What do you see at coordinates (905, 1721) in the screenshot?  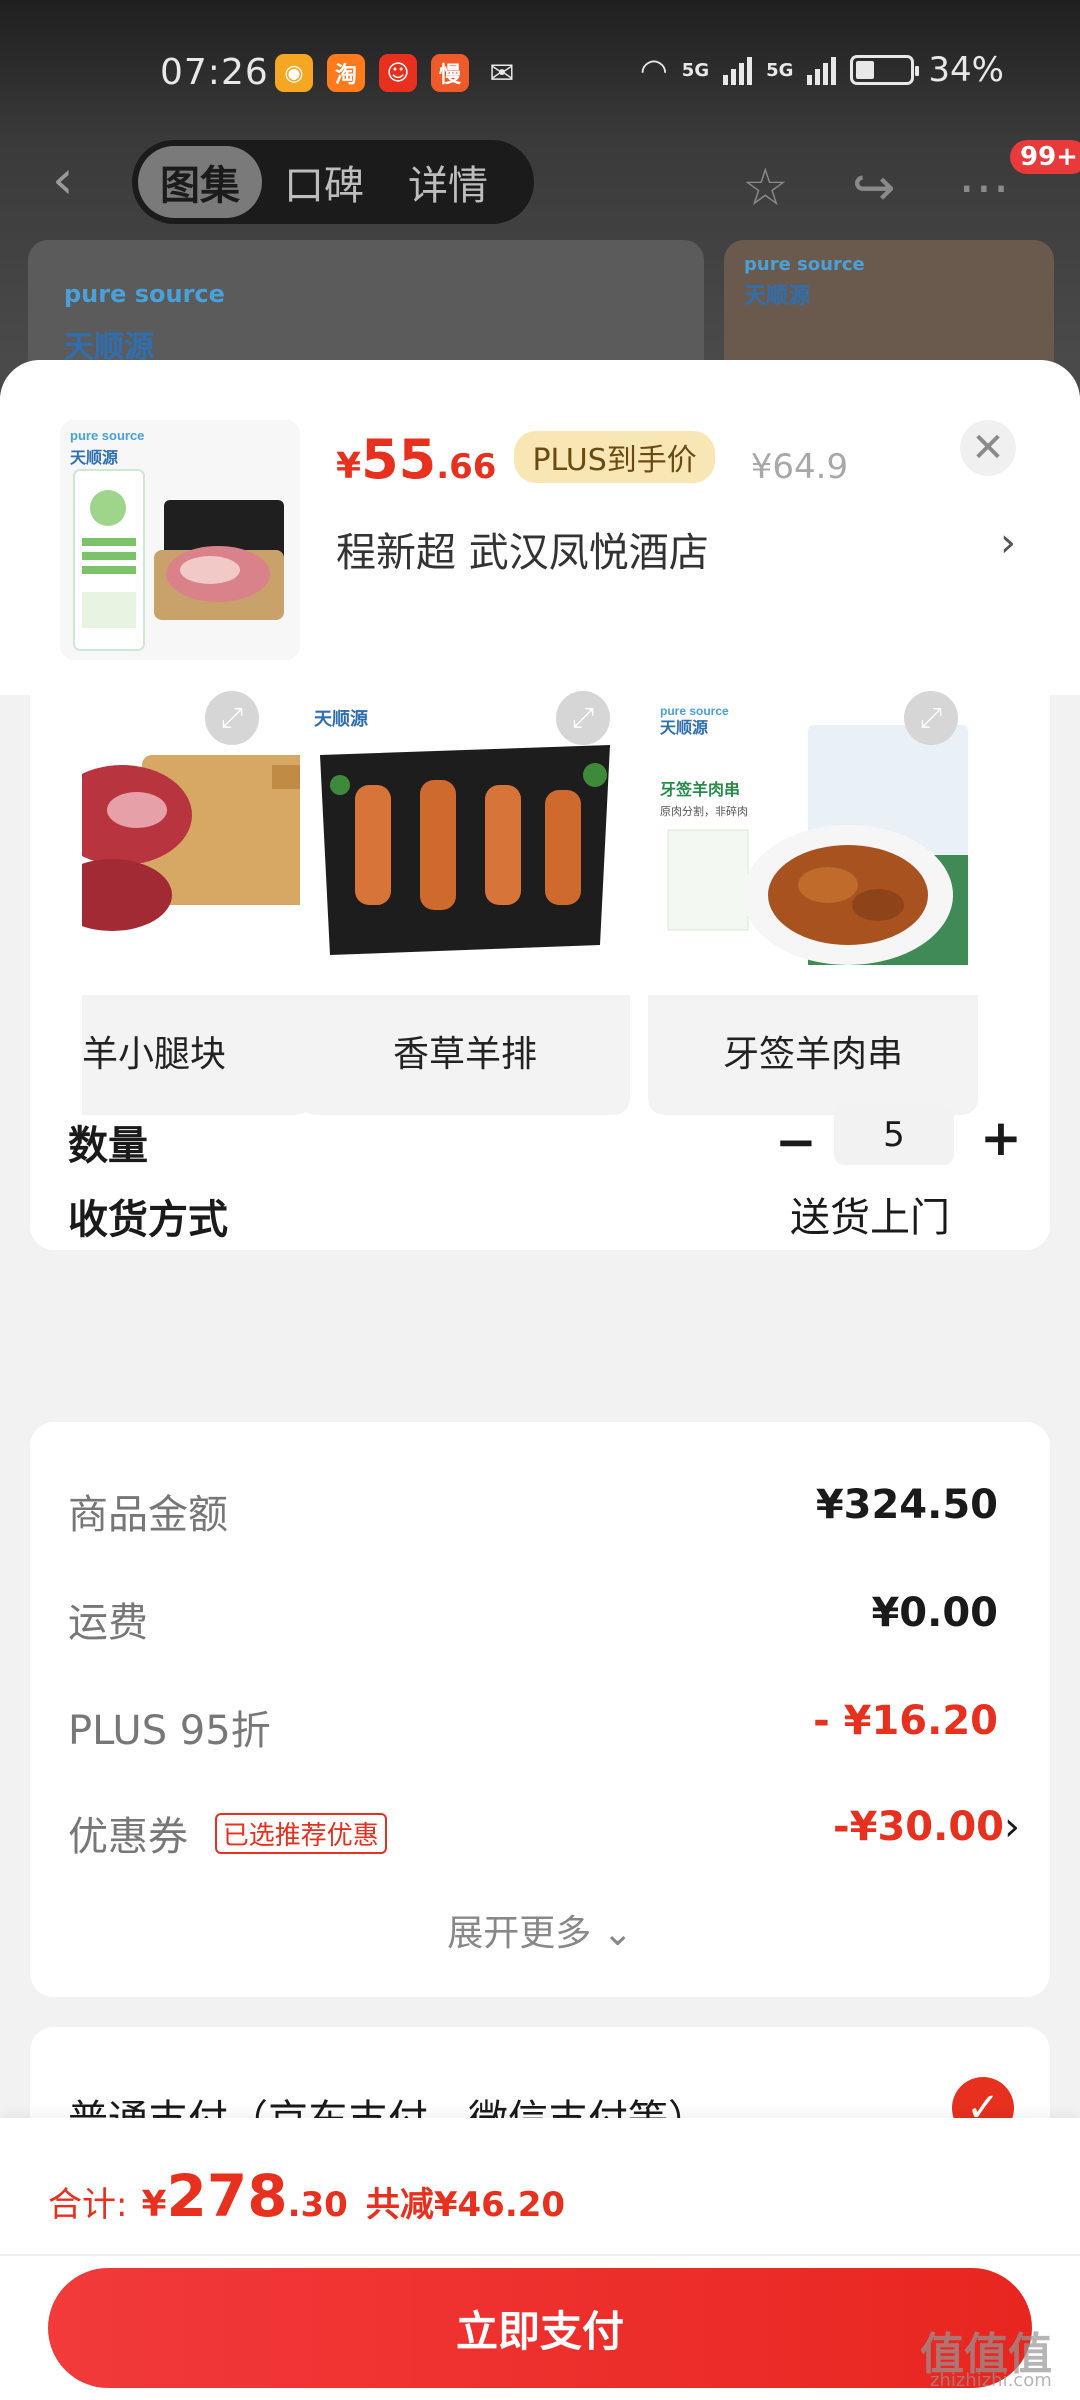 I see `detail-value: - ¥16.20` at bounding box center [905, 1721].